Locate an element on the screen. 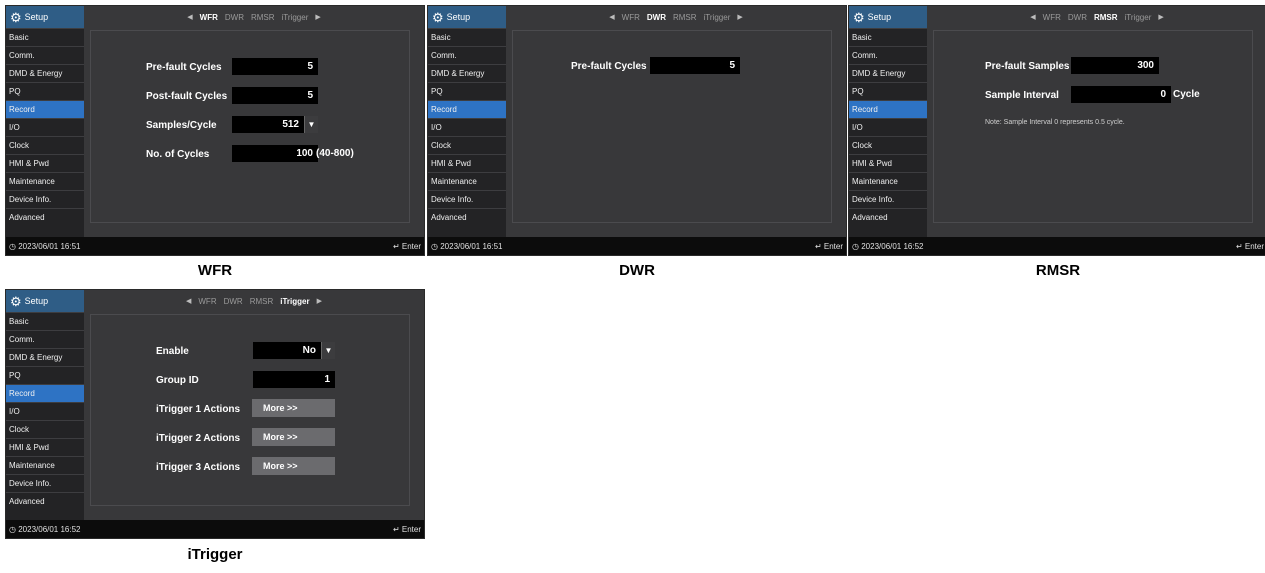 The width and height of the screenshot is (1265, 573). itrigger-2-more-button: More >> is located at coordinates (293, 437).